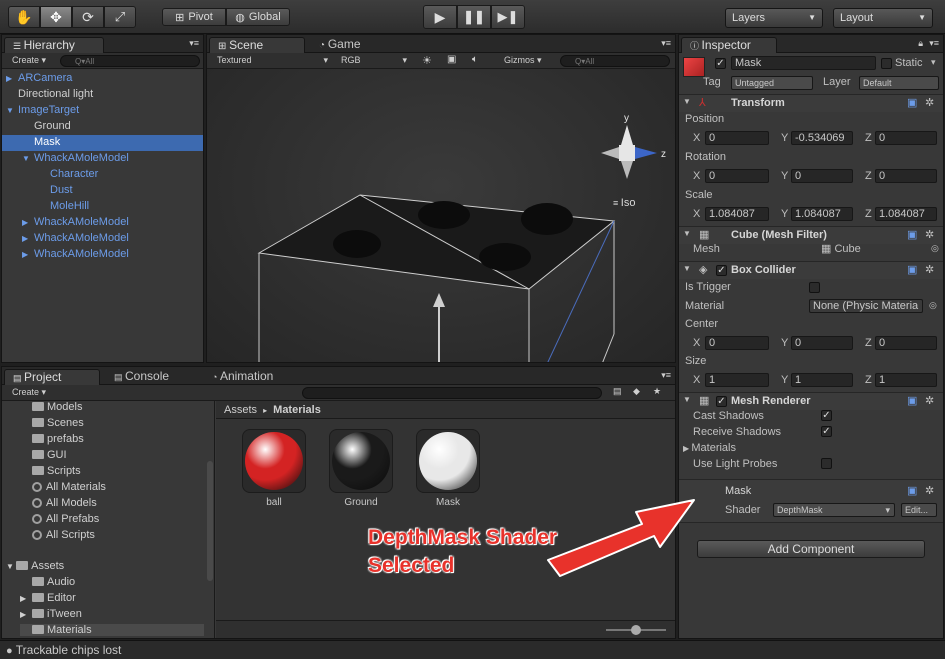 This screenshot has height=659, width=945. I want to click on annotation-line-2: Selected, so click(411, 565).